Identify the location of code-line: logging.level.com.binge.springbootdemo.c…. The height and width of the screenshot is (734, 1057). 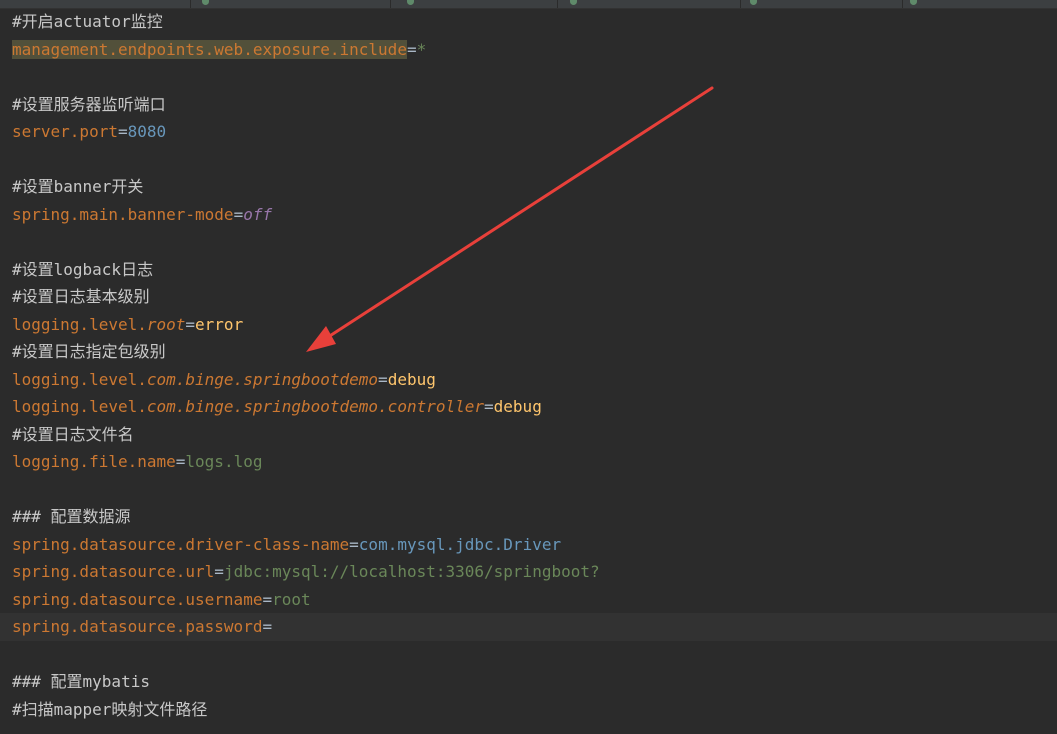
(528, 407).